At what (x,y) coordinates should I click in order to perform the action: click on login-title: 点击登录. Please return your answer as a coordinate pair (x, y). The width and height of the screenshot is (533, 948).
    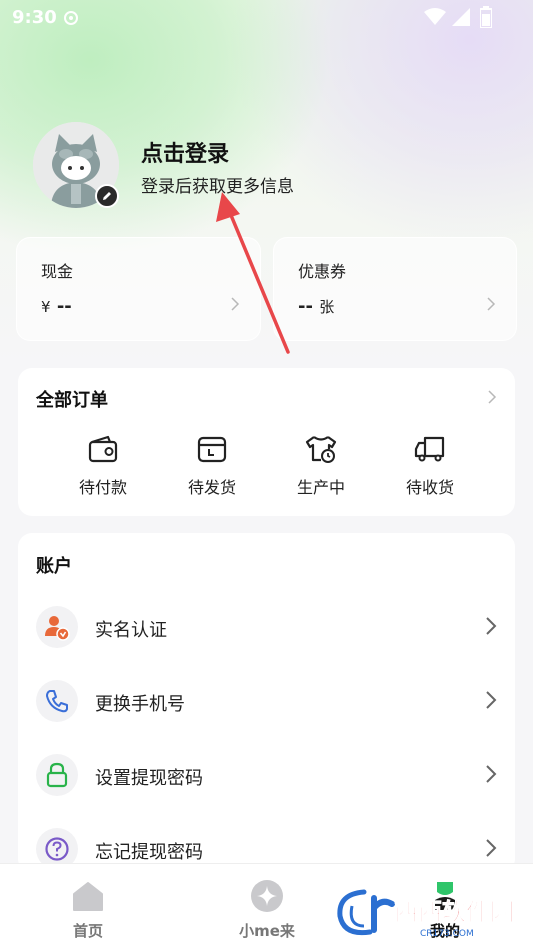
    Looking at the image, I should click on (185, 152).